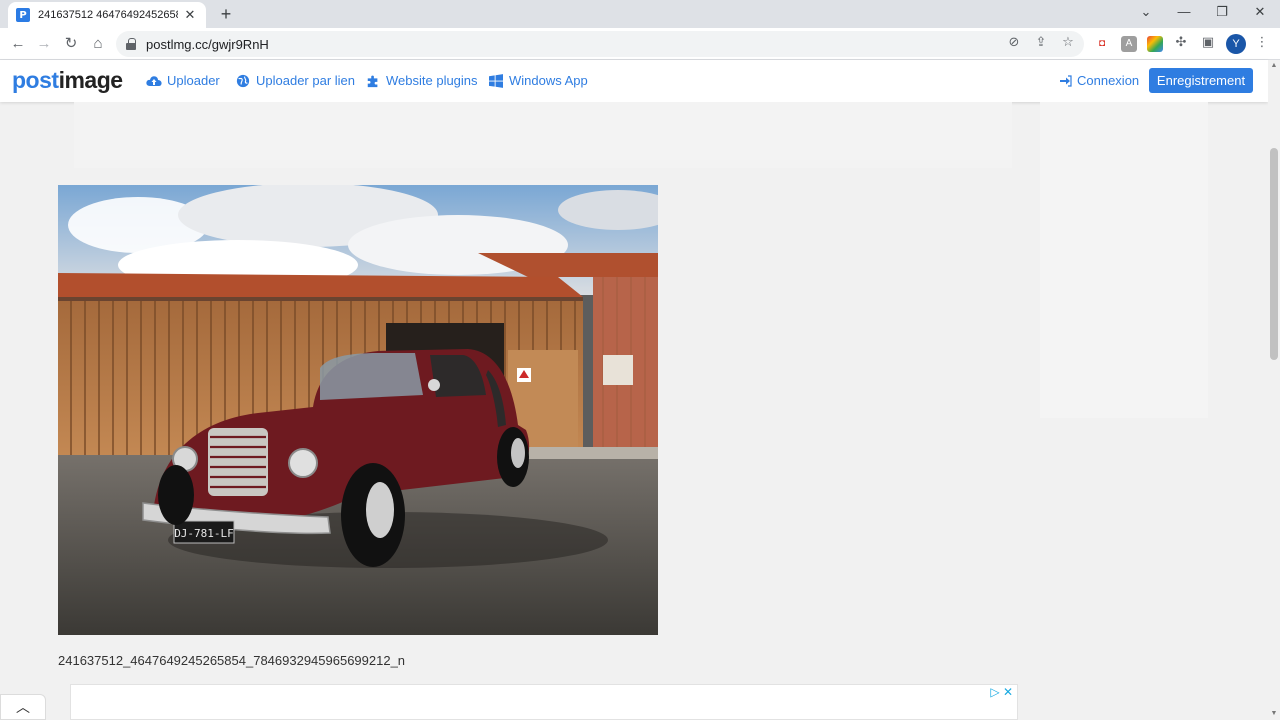  What do you see at coordinates (306, 80) in the screenshot?
I see `nav-uploader-link-label: Uploader par lien` at bounding box center [306, 80].